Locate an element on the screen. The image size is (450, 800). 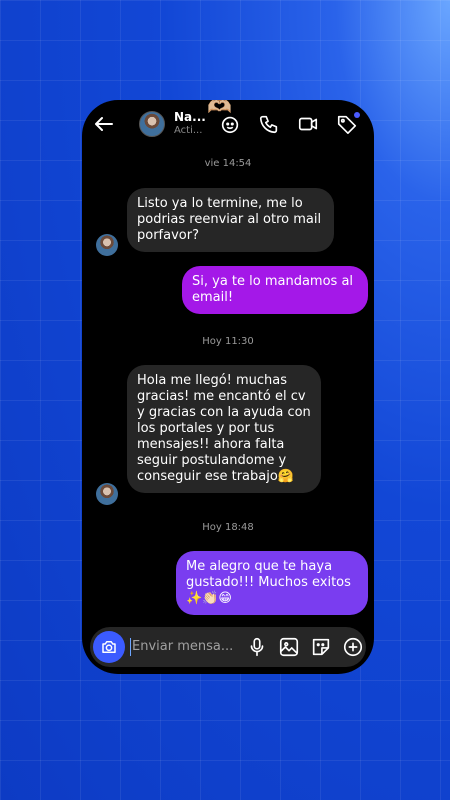
text-cursor is located at coordinates (130, 647).